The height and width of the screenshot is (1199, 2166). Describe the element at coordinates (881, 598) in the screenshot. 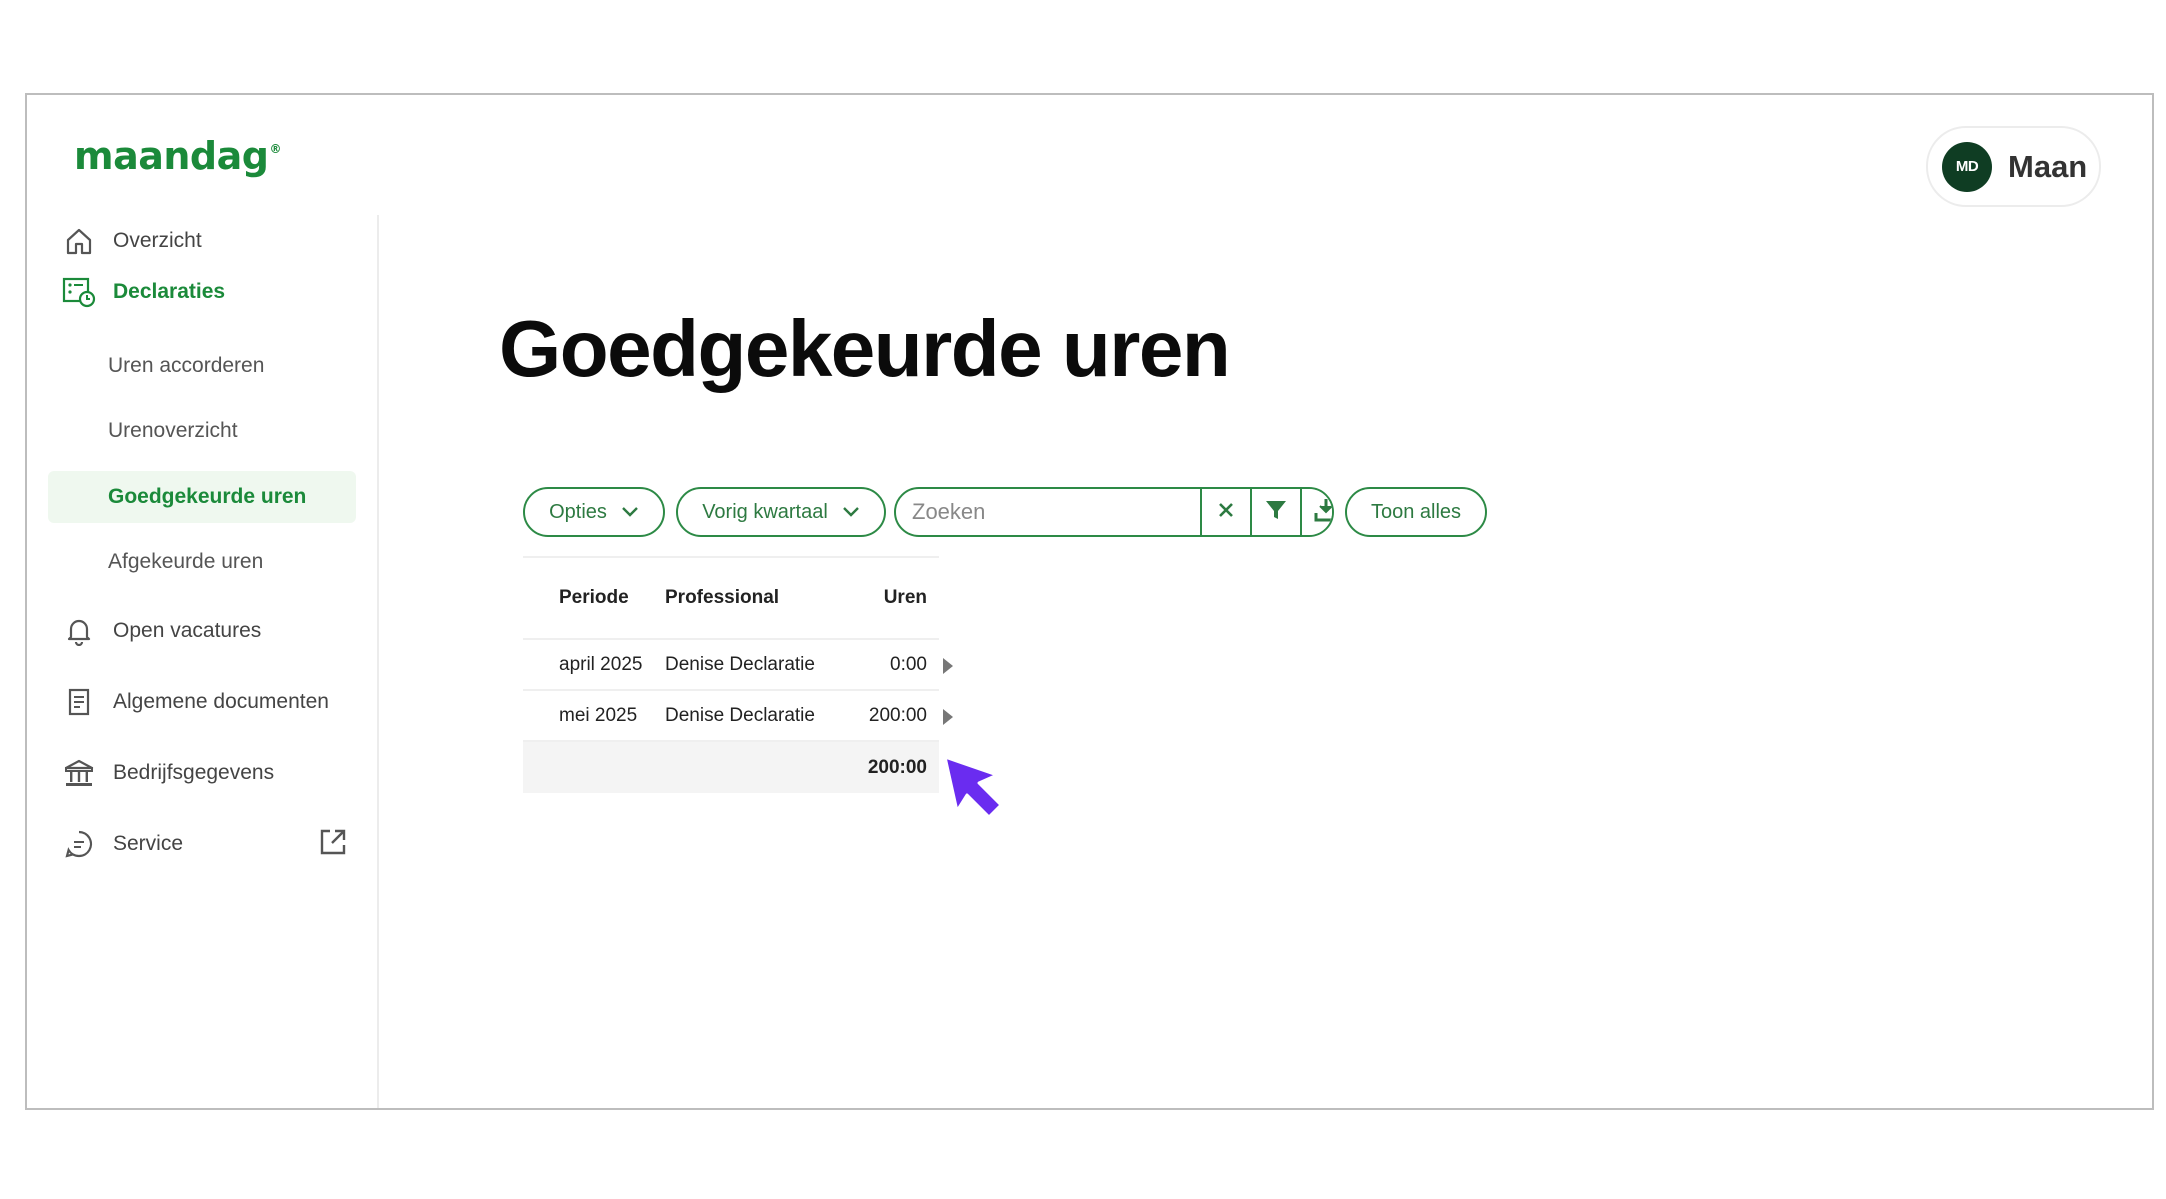

I see `column-header-uren: Uren` at that location.